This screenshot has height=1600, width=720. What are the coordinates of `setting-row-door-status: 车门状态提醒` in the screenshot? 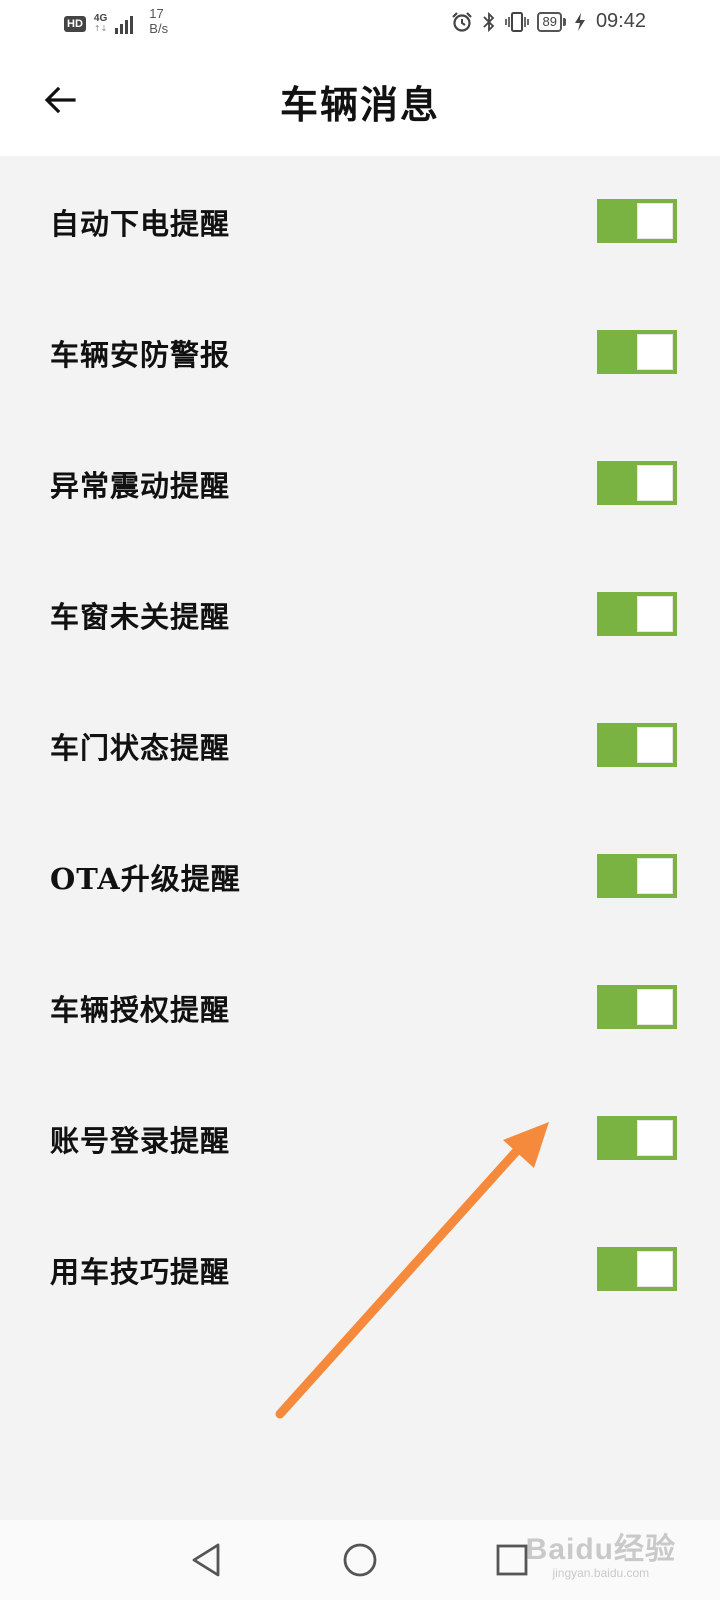 It's located at (360, 745).